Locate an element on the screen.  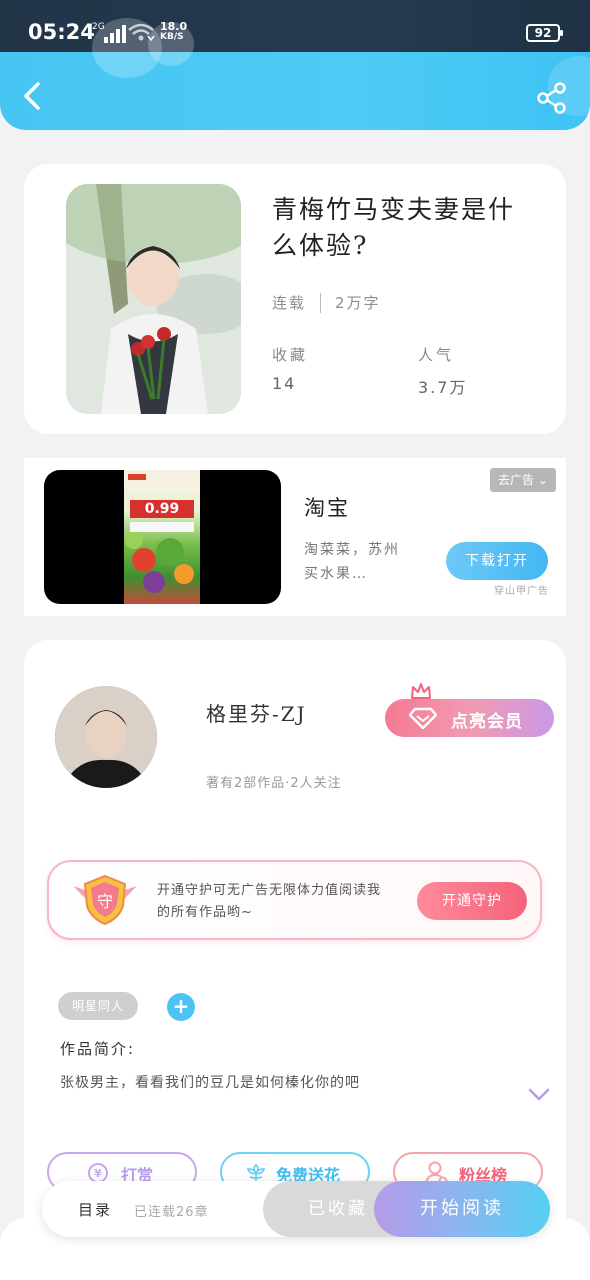
category-tag: 明星同人 is located at coordinates (98, 1006).